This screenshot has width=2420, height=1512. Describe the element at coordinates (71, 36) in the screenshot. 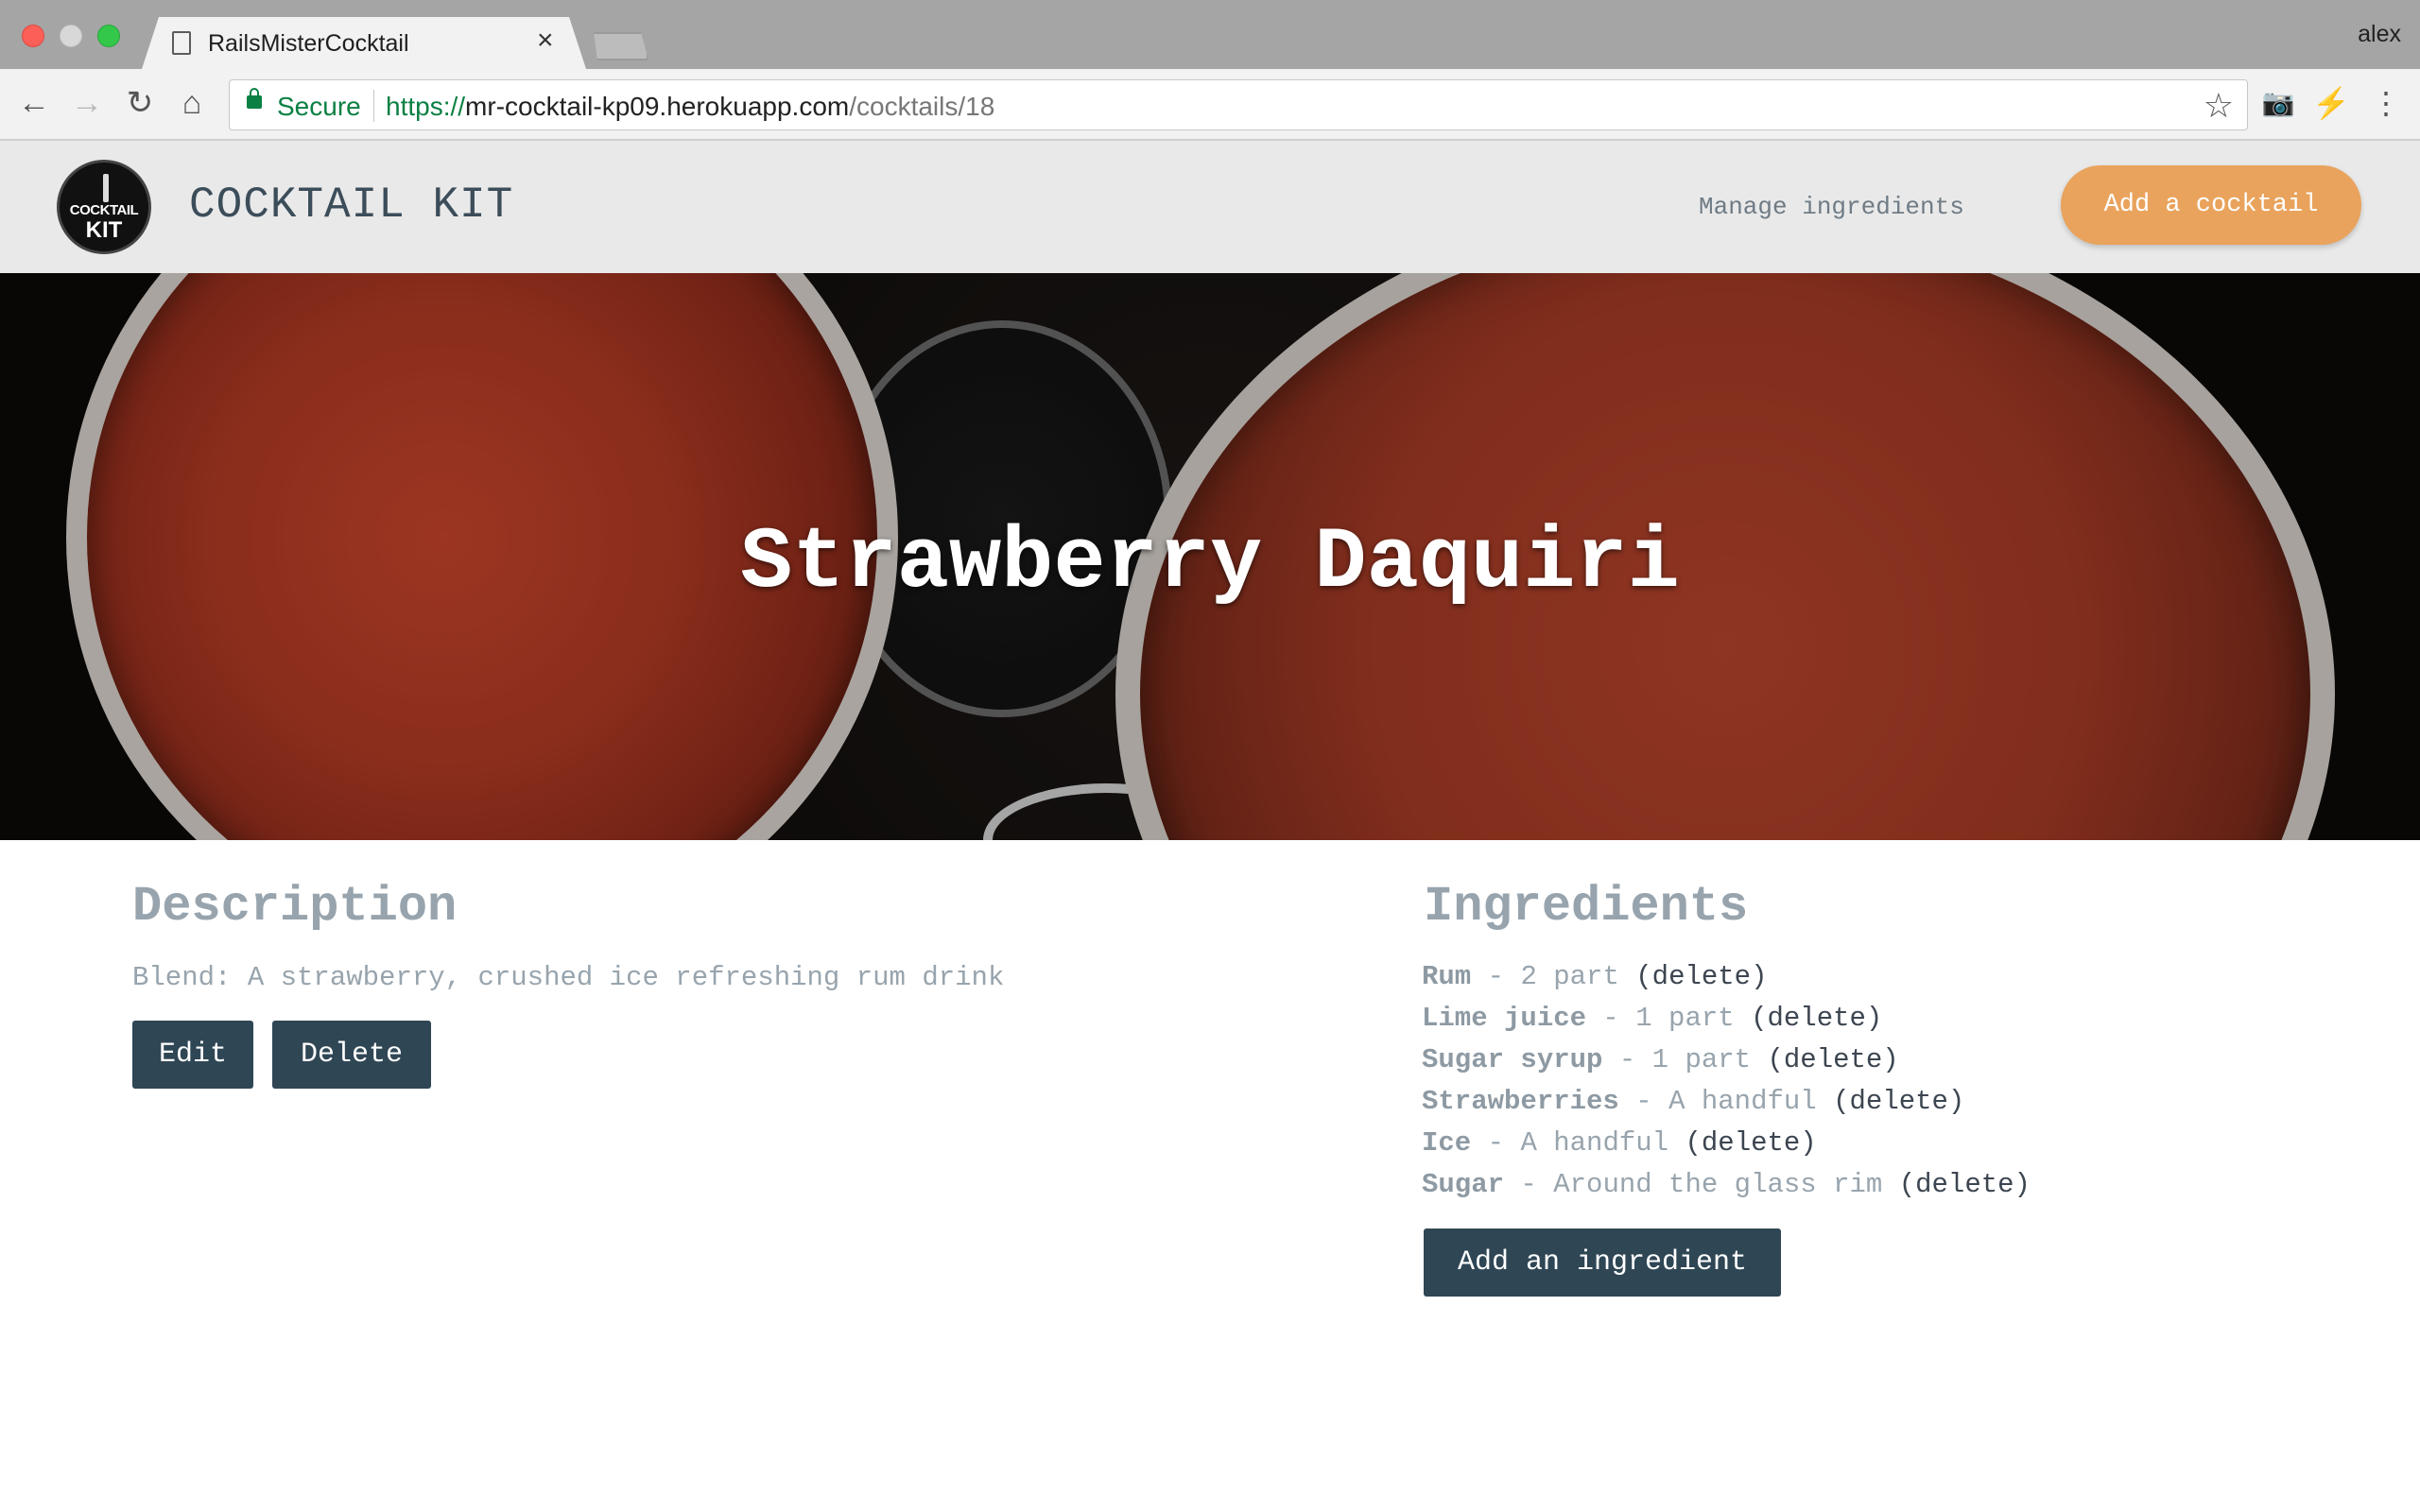

I see `minimize-window-button` at that location.